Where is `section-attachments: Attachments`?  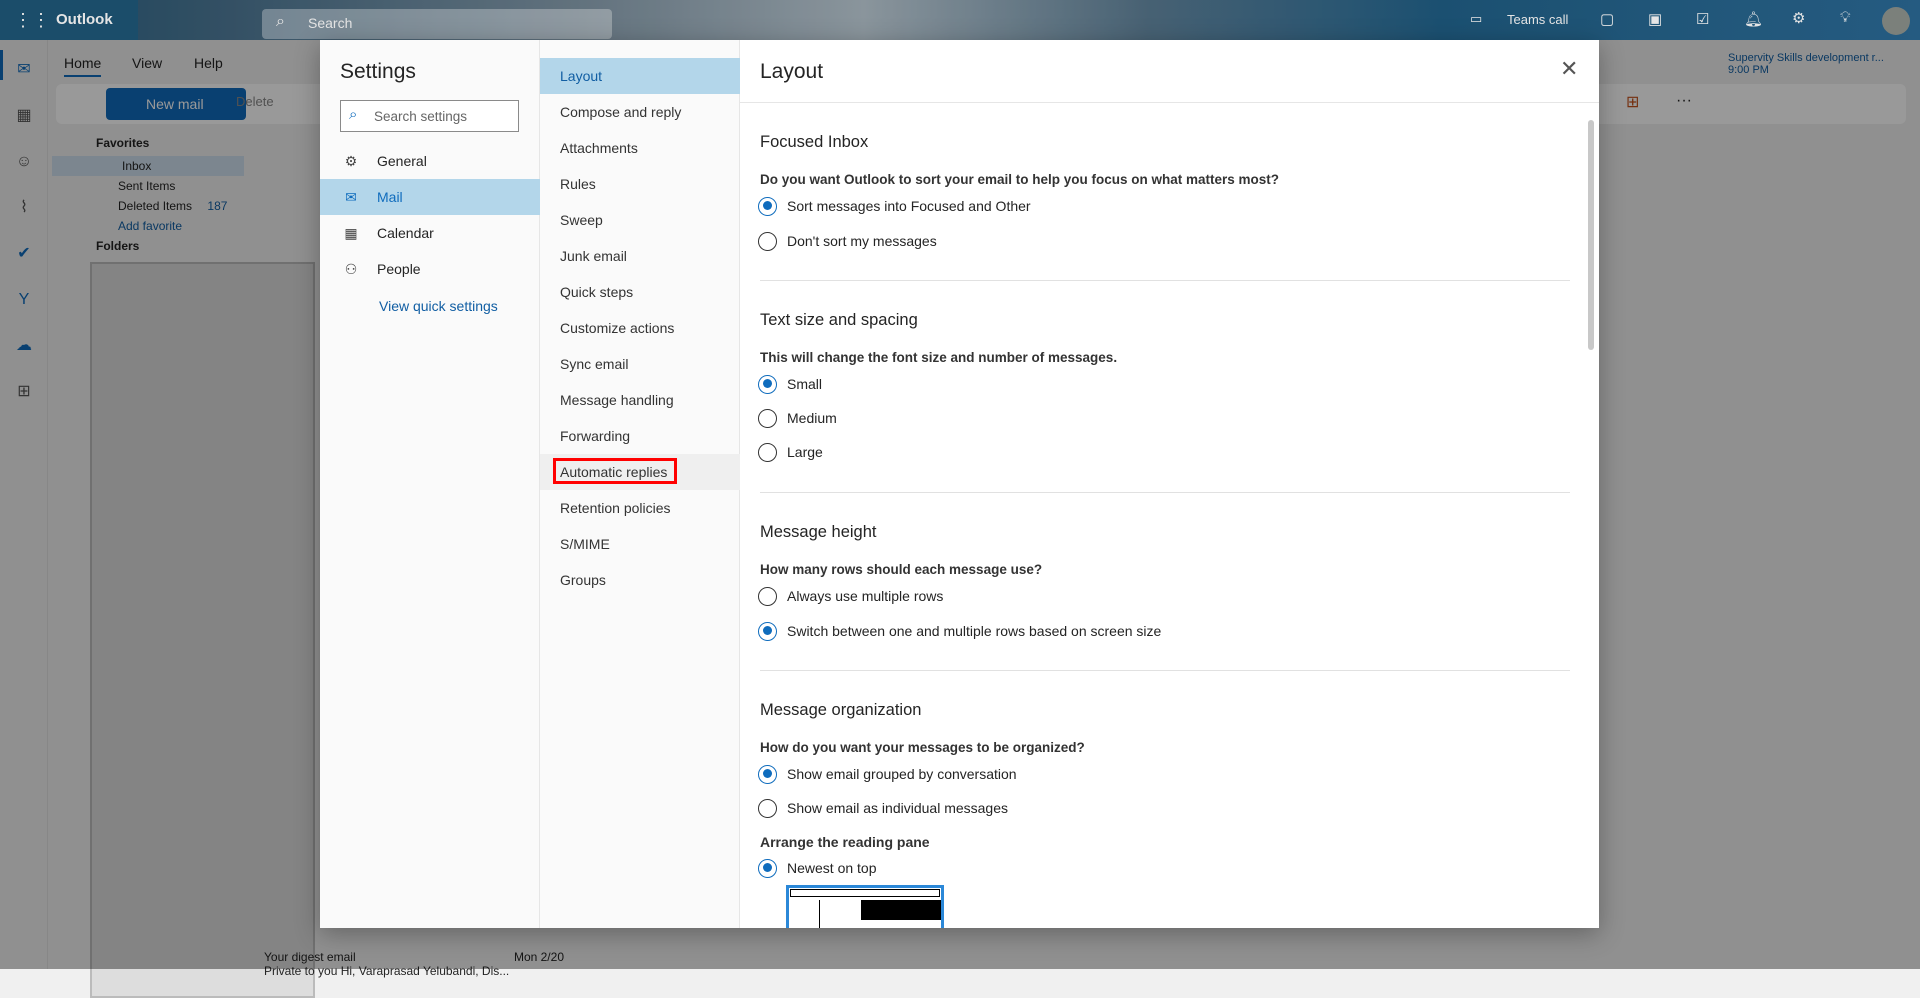 section-attachments: Attachments is located at coordinates (640, 148).